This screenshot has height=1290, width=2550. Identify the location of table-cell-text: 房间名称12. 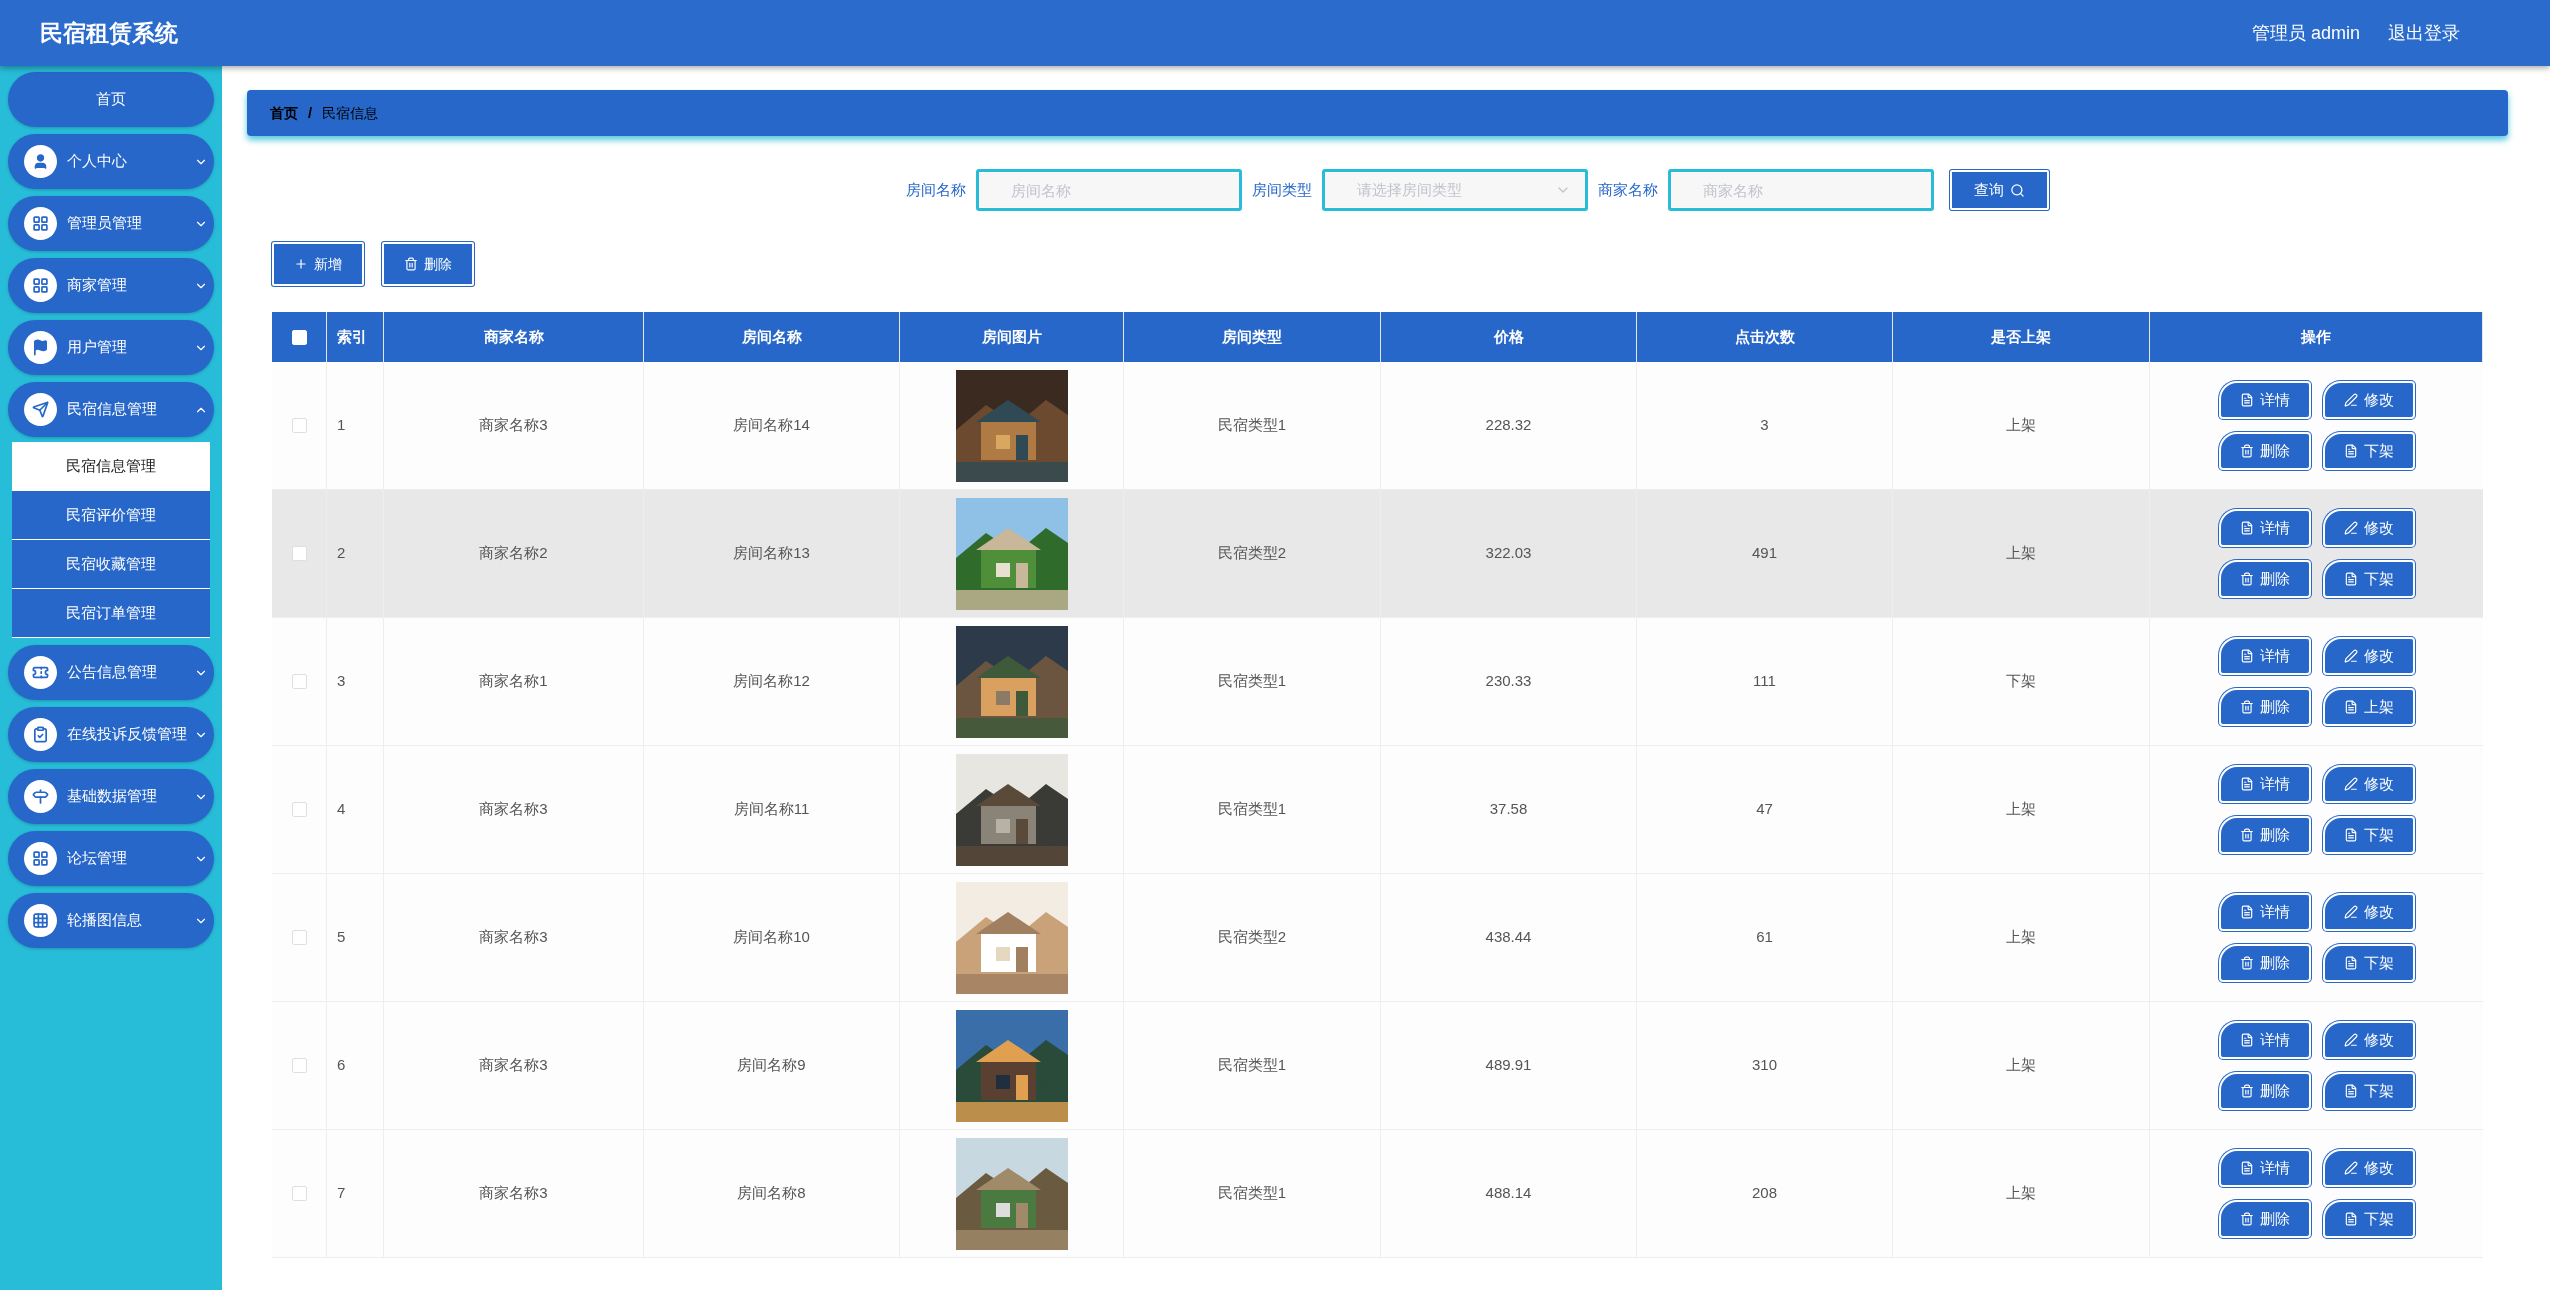
(771, 681).